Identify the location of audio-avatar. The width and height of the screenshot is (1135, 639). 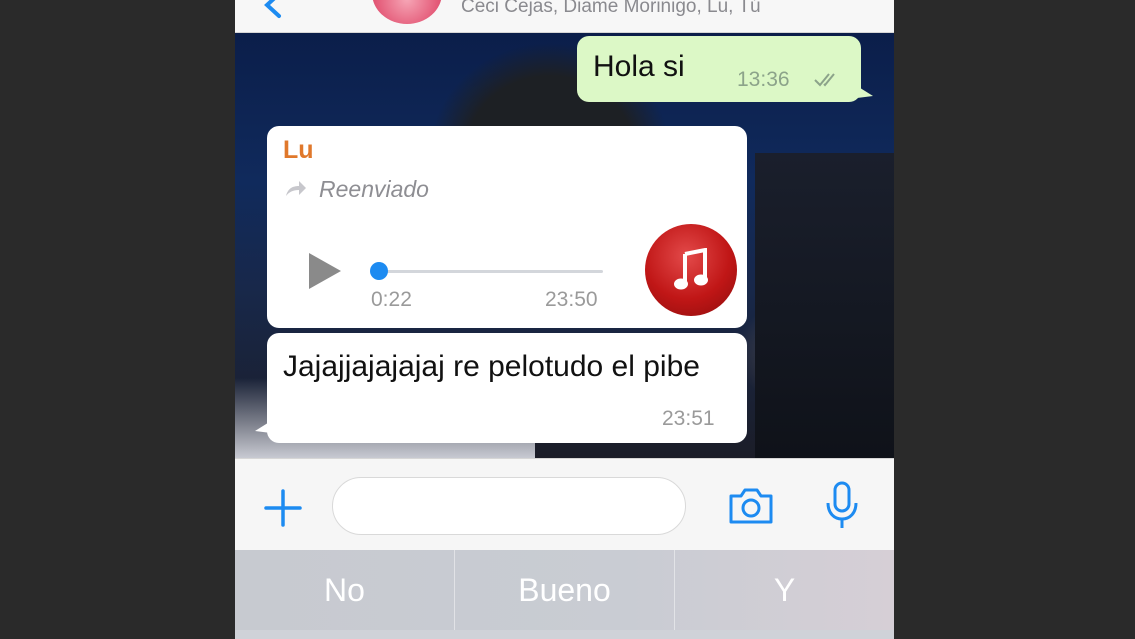
(691, 270).